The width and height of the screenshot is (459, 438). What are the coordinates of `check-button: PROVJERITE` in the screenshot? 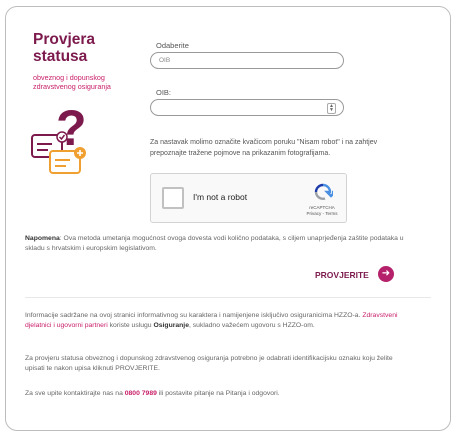 It's located at (342, 275).